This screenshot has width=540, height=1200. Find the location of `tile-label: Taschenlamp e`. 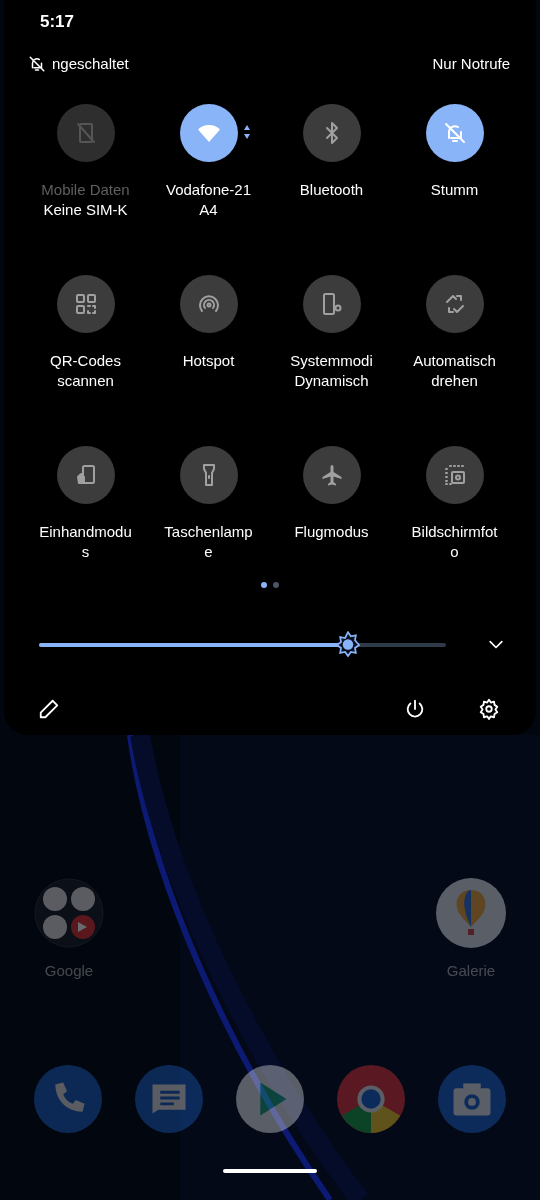

tile-label: Taschenlamp e is located at coordinates (208, 542).